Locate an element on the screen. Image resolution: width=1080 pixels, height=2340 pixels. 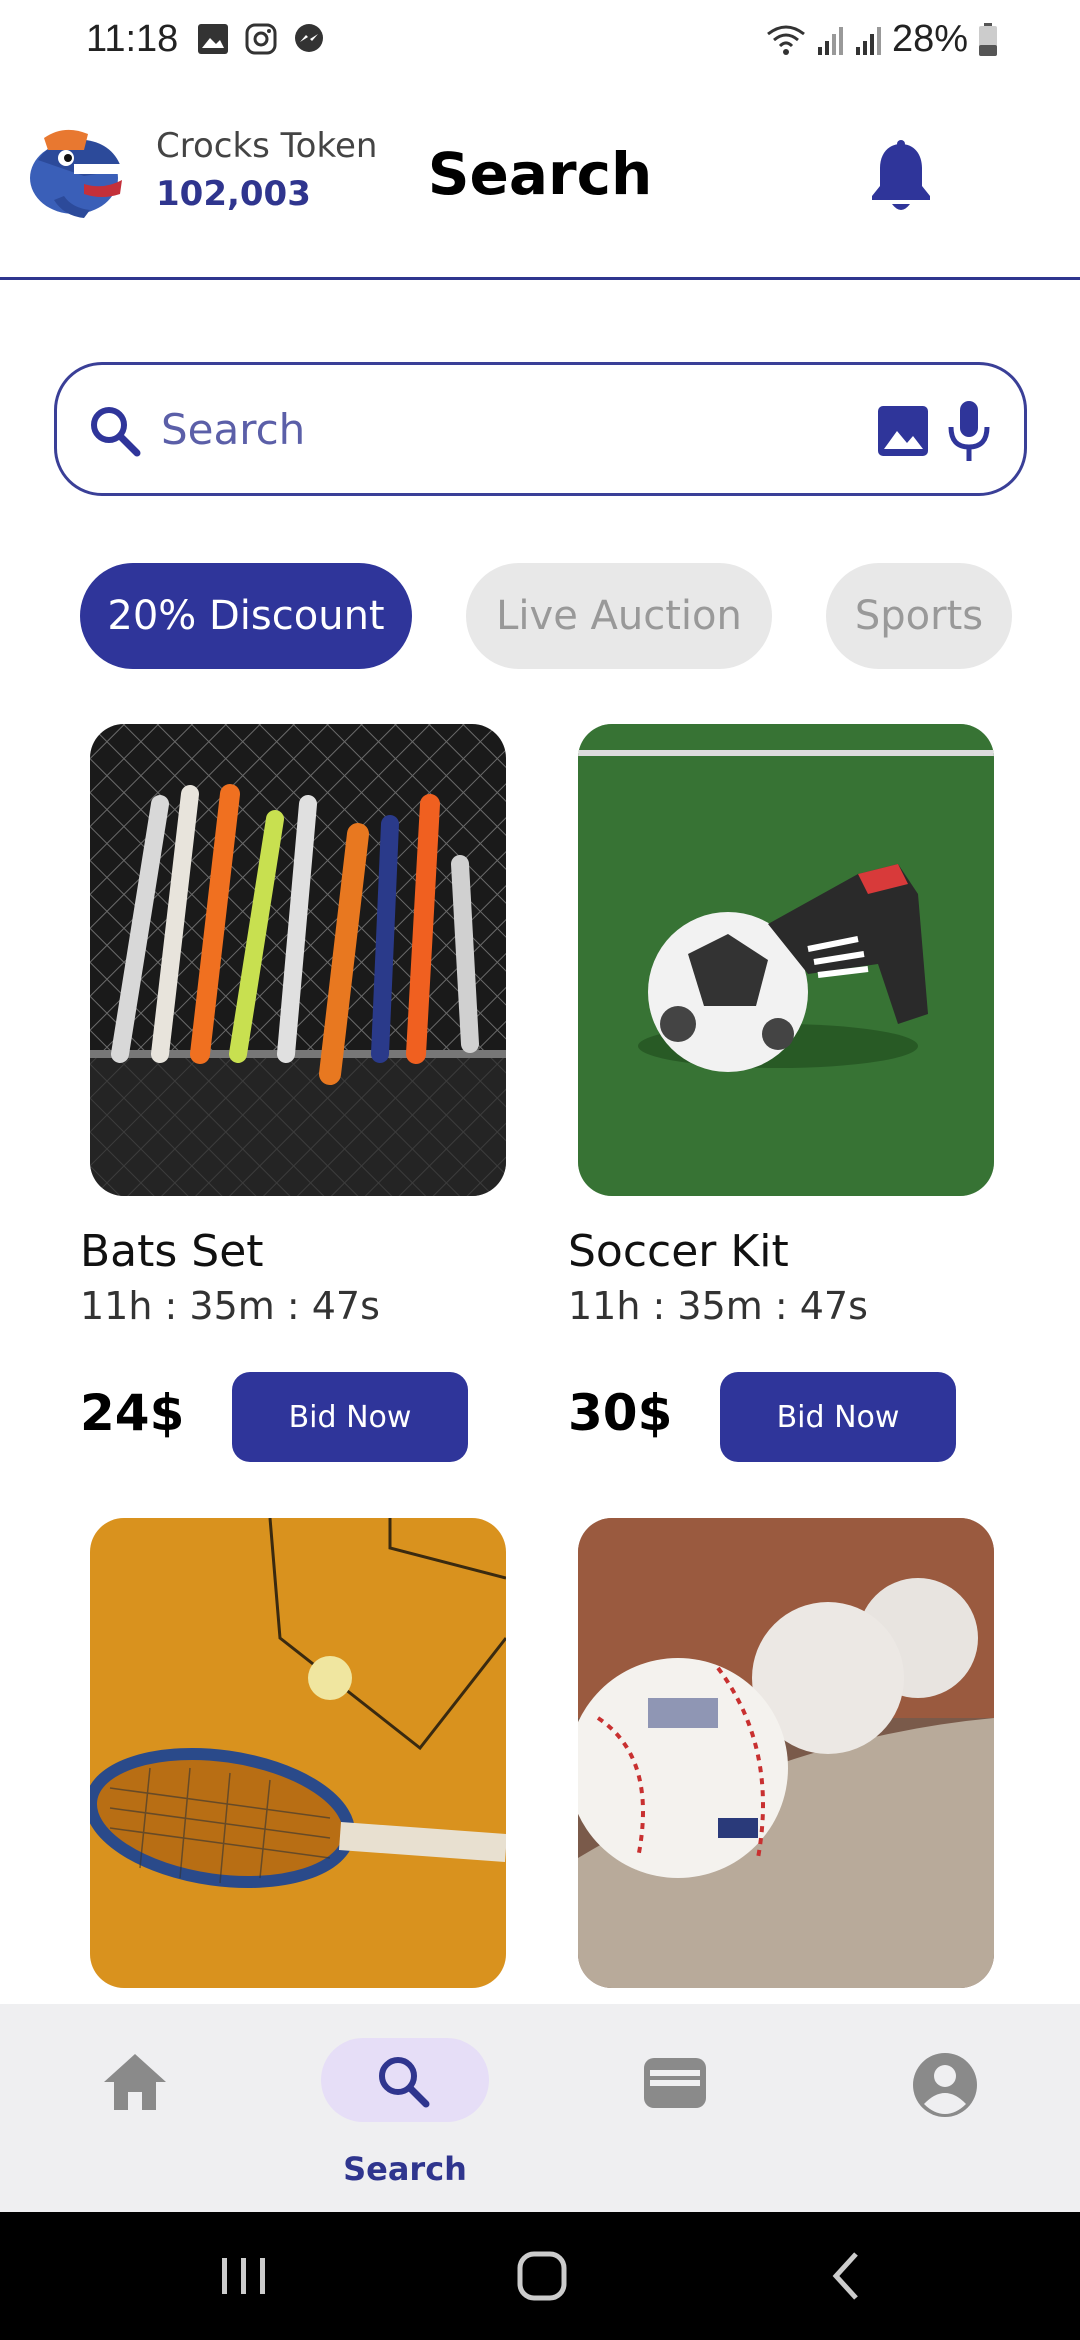
home-button-icon is located at coordinates (542, 2276).